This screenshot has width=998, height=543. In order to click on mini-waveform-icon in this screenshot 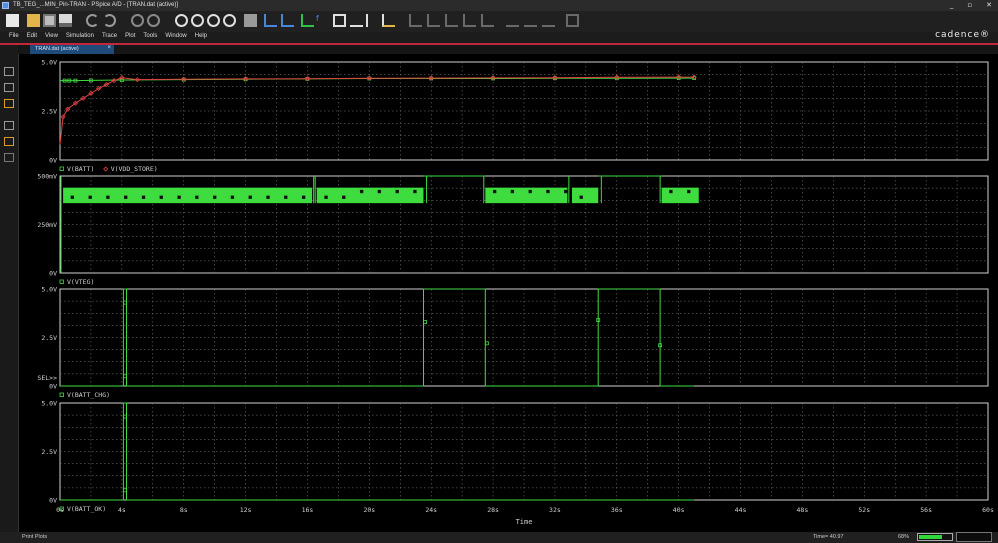, I will do `click(974, 537)`.